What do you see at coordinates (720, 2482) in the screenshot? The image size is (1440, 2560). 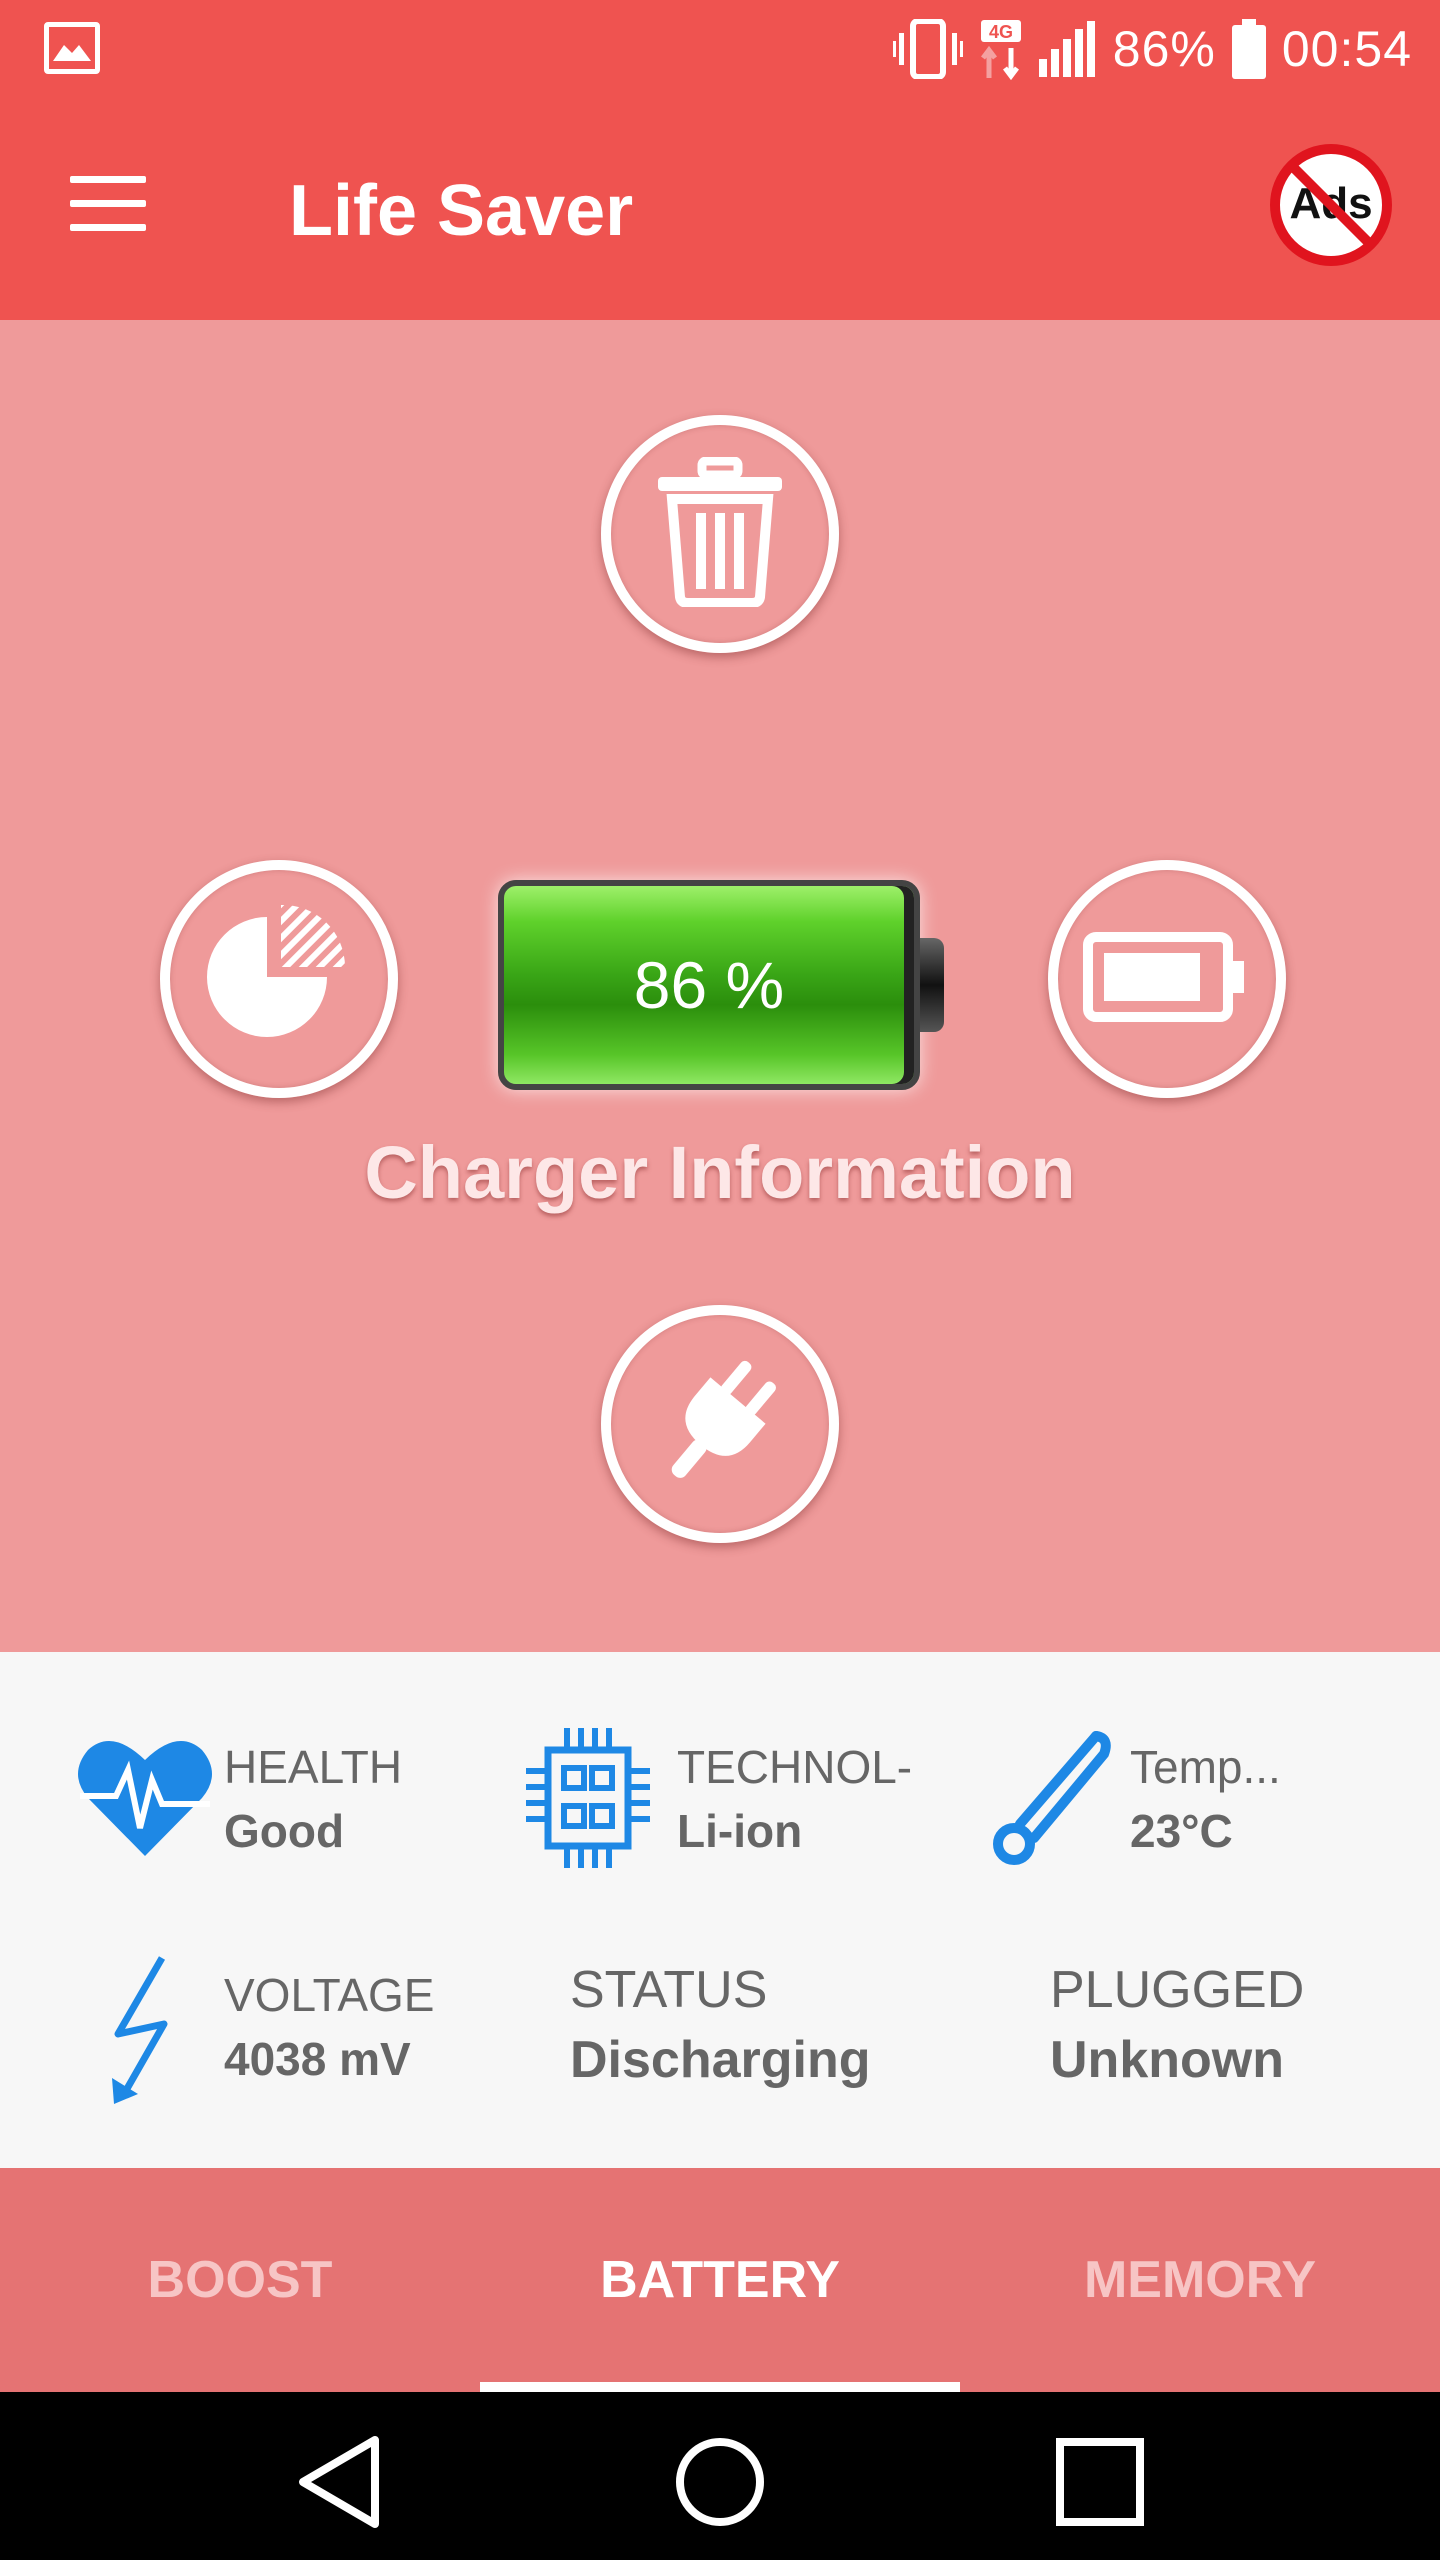 I see `home-icon` at bounding box center [720, 2482].